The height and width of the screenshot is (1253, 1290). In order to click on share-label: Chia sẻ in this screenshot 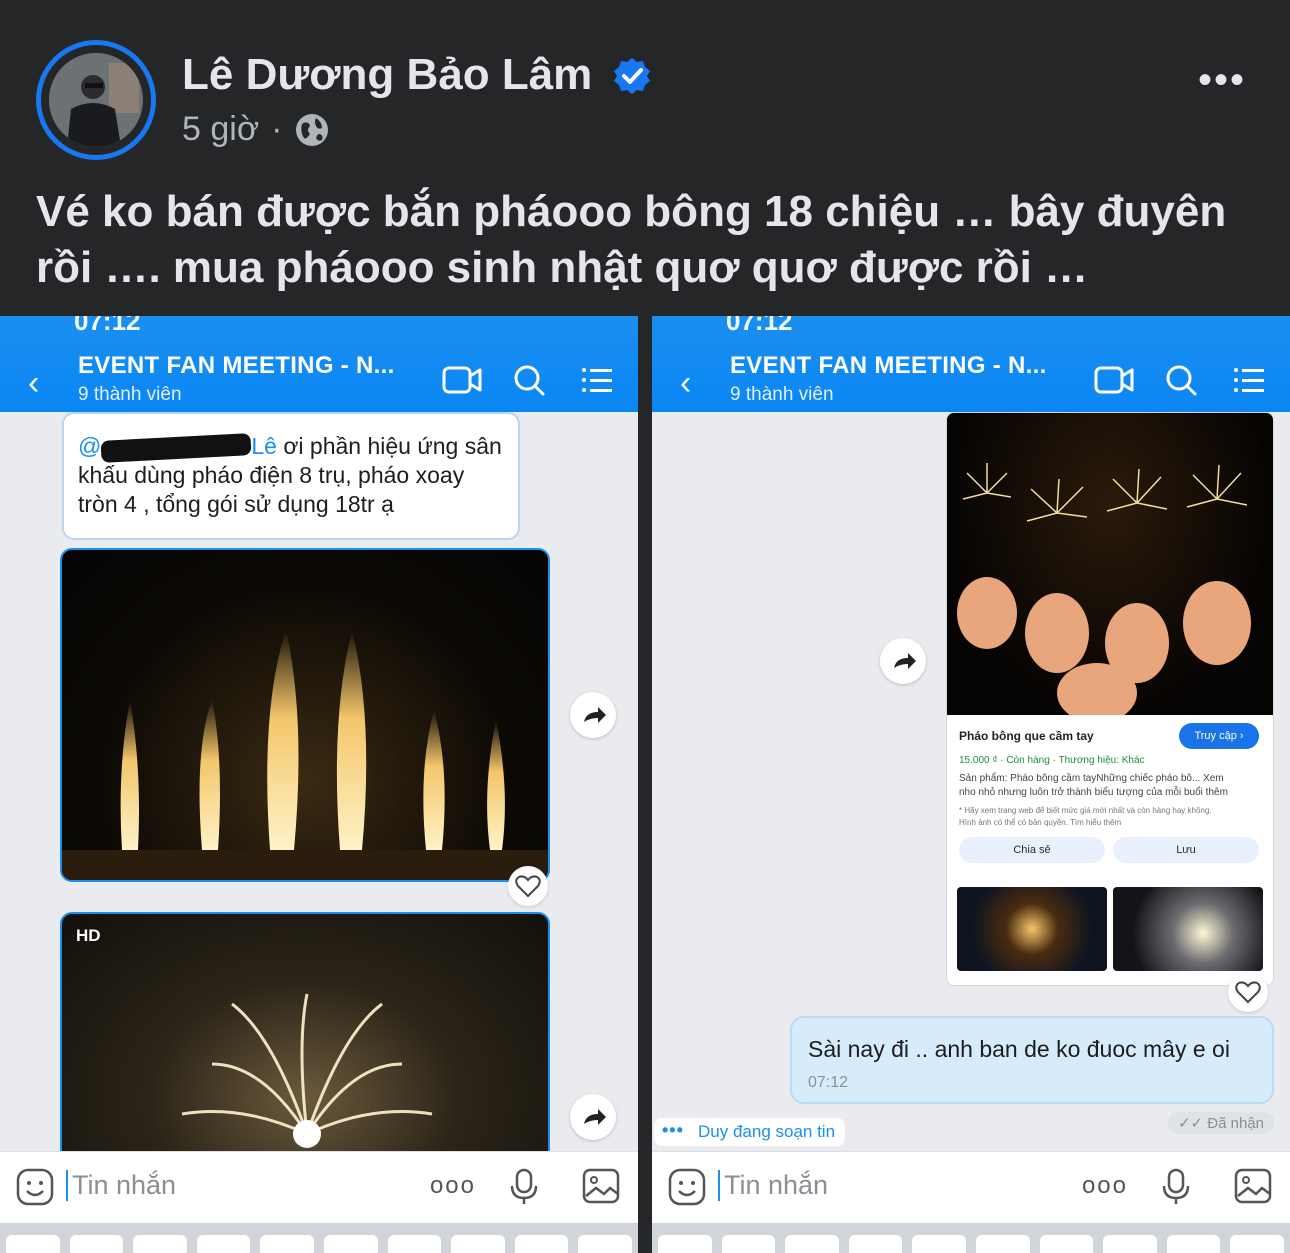, I will do `click(1032, 850)`.